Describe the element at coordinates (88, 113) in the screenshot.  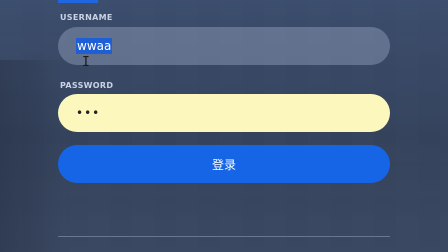
I see `password-value: •••` at that location.